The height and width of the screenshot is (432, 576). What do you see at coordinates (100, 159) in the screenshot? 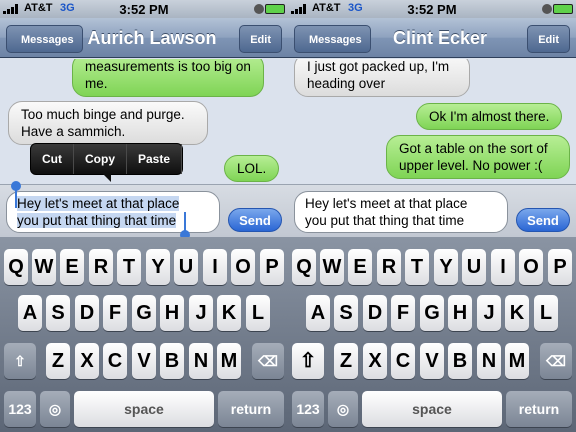
I see `copy-button: Copy` at bounding box center [100, 159].